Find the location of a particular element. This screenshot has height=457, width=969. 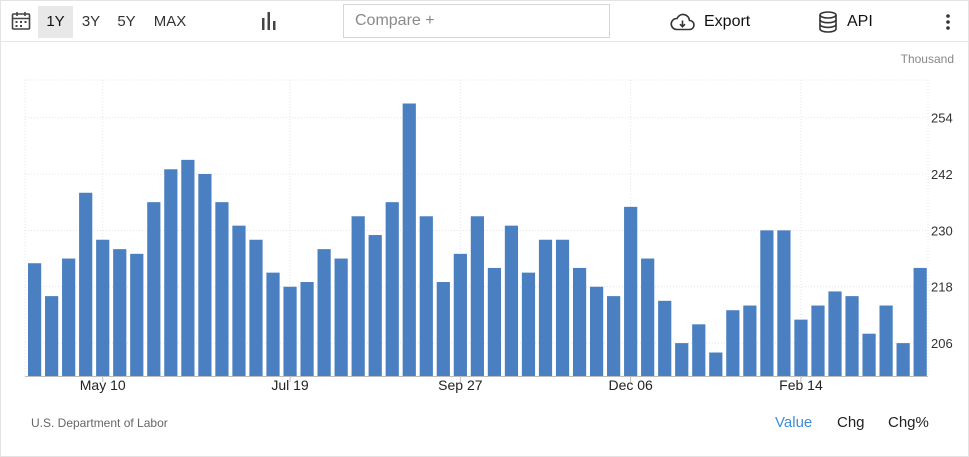

x-tick-label: Dec 06 is located at coordinates (630, 385).